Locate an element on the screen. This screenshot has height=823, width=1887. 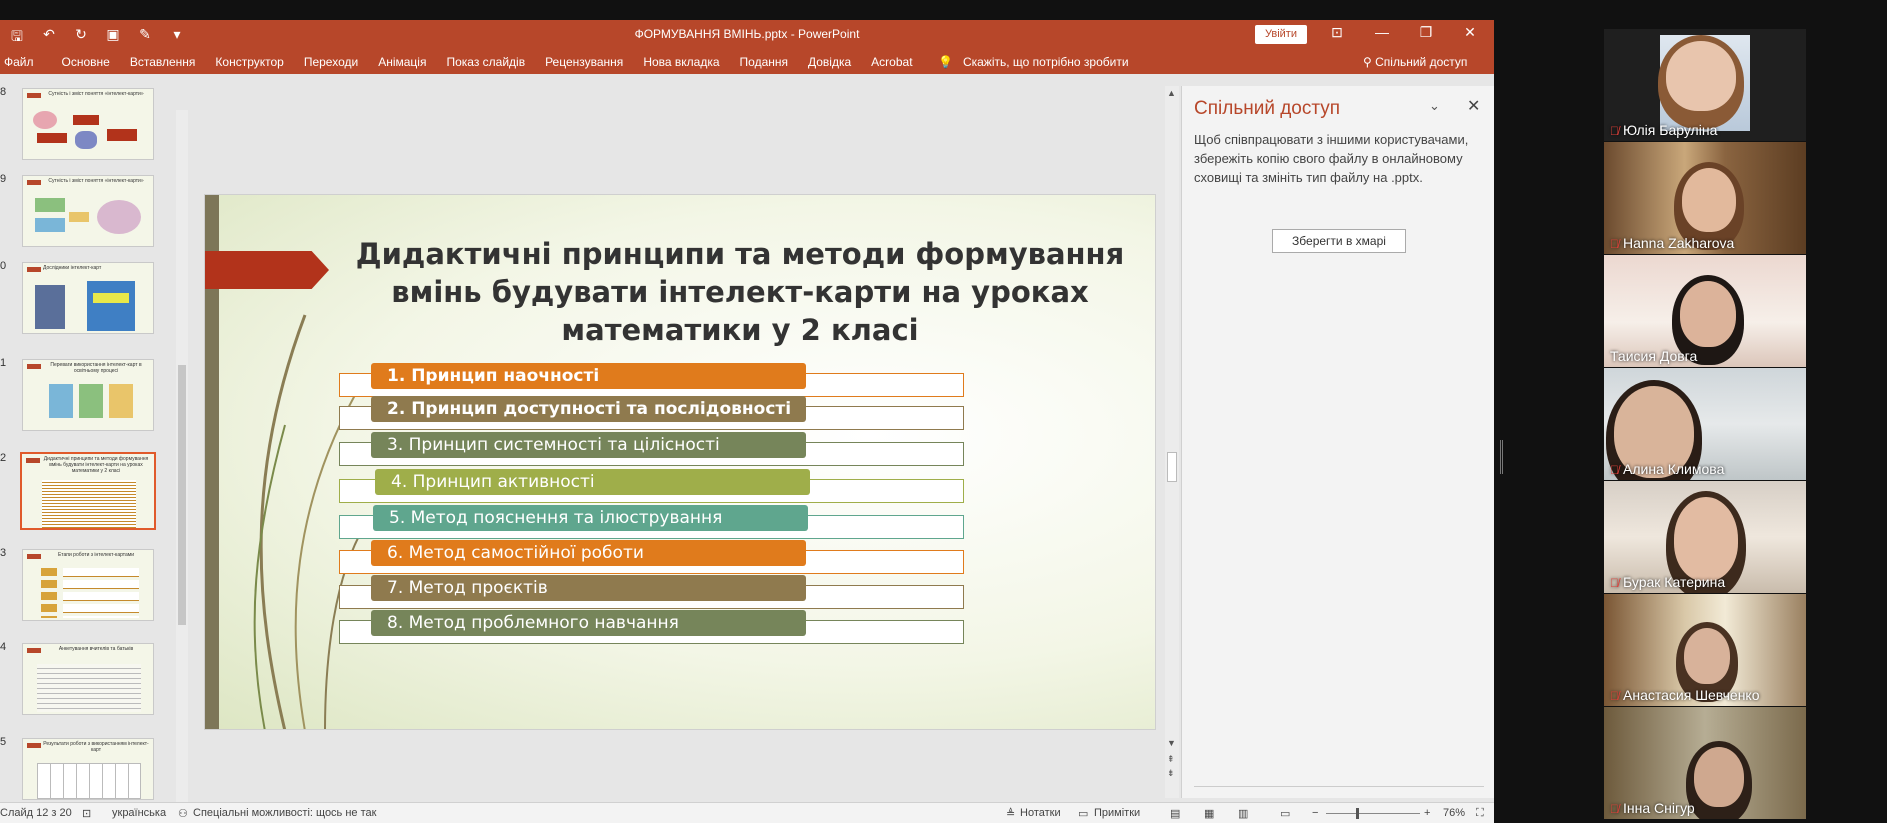
tab-design: Конструктор is located at coordinates (249, 62).